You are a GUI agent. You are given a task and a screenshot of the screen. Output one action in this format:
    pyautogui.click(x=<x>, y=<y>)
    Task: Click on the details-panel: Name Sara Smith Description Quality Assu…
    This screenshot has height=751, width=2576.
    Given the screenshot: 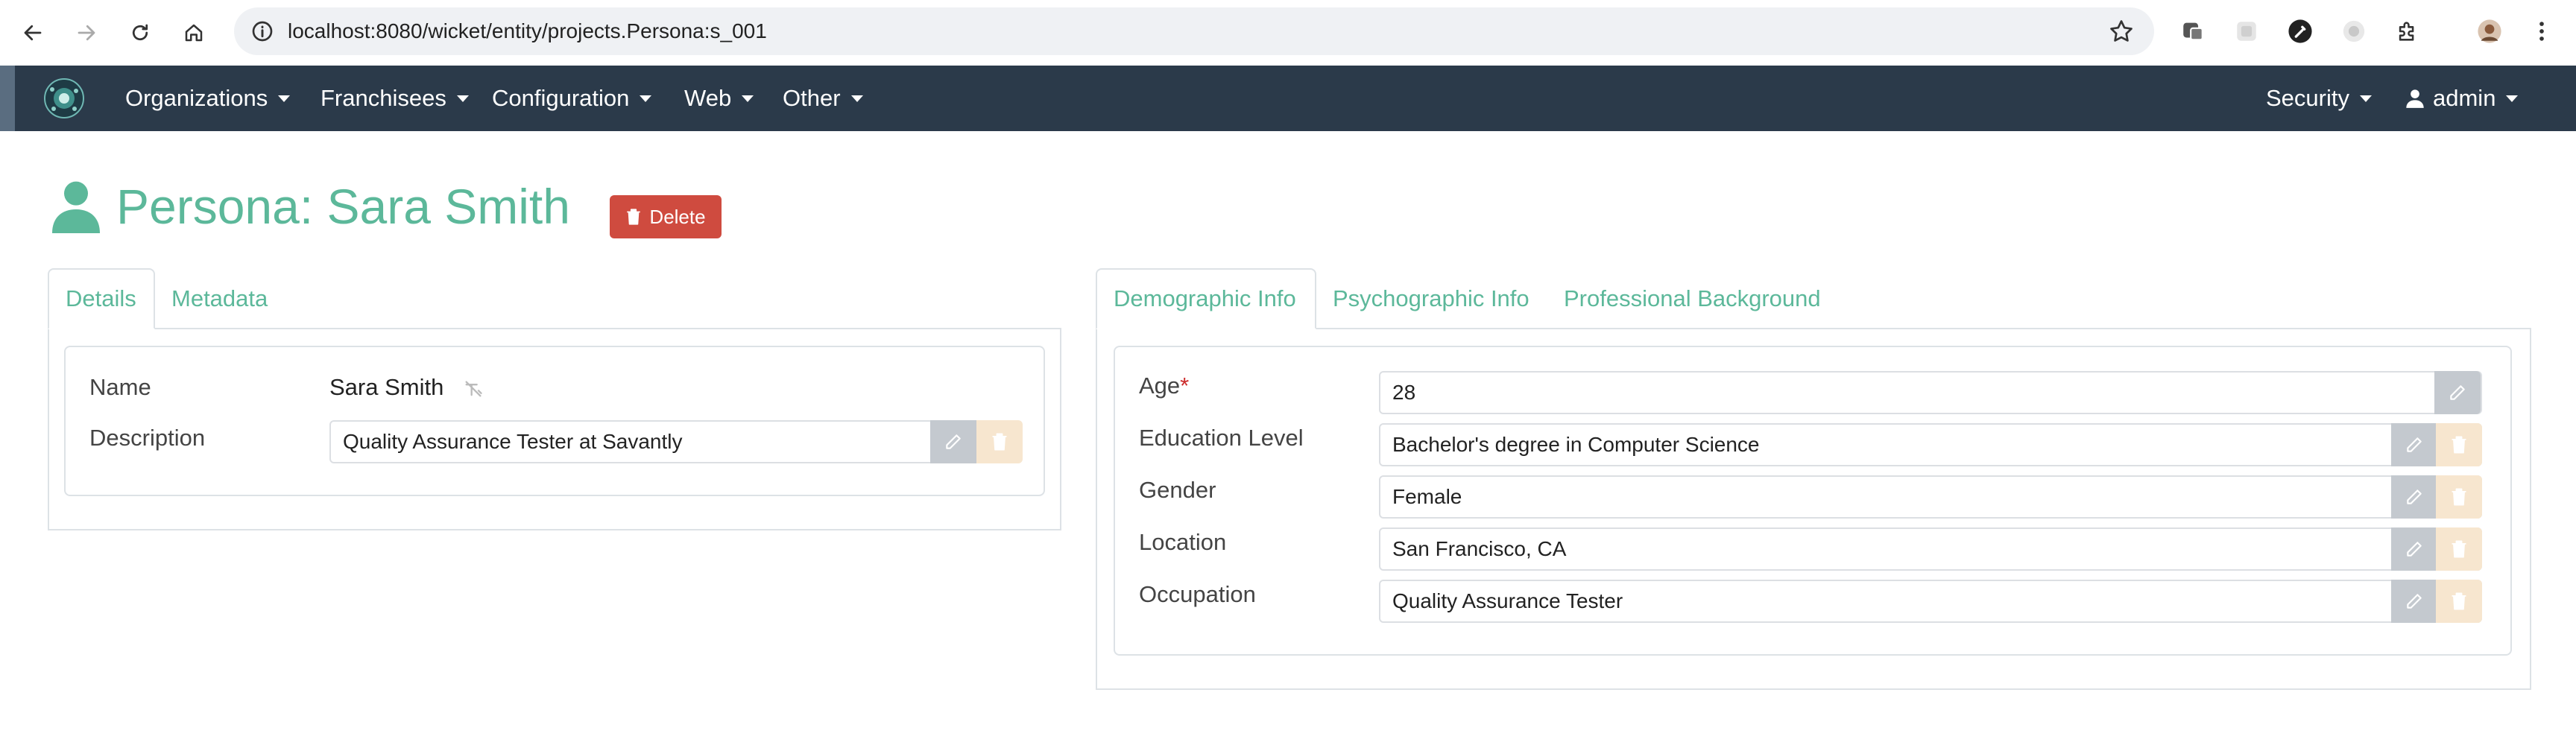 What is the action you would take?
    pyautogui.click(x=554, y=429)
    